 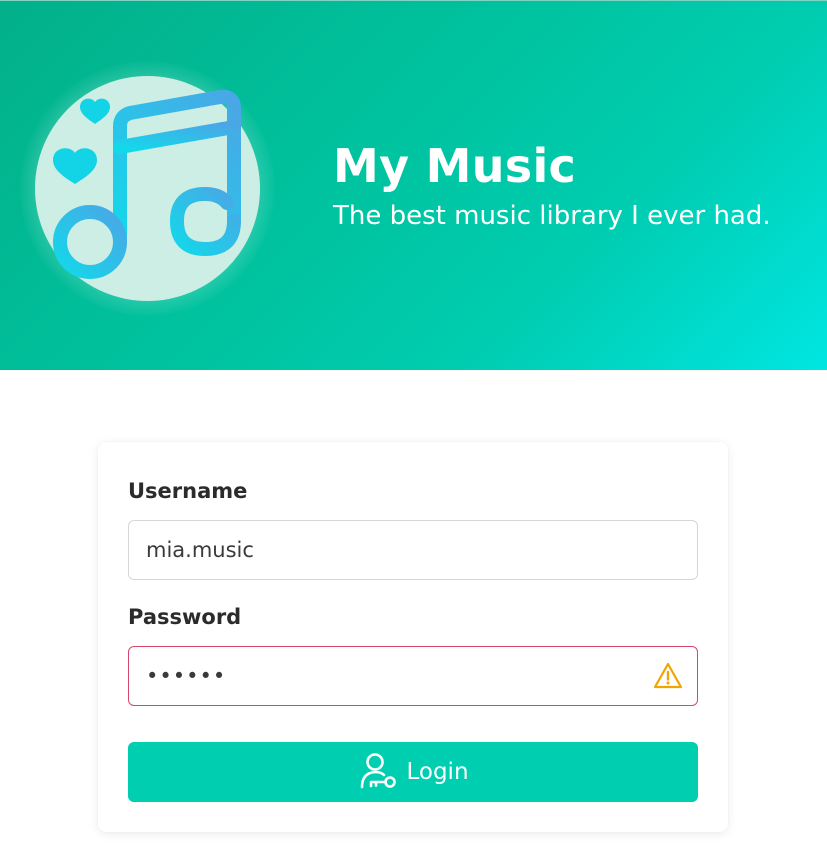 I want to click on user-key-icon, so click(x=379, y=771).